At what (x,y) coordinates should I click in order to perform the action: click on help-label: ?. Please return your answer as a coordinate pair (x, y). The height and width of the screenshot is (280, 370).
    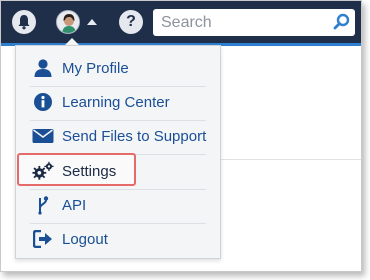
    Looking at the image, I should click on (131, 21).